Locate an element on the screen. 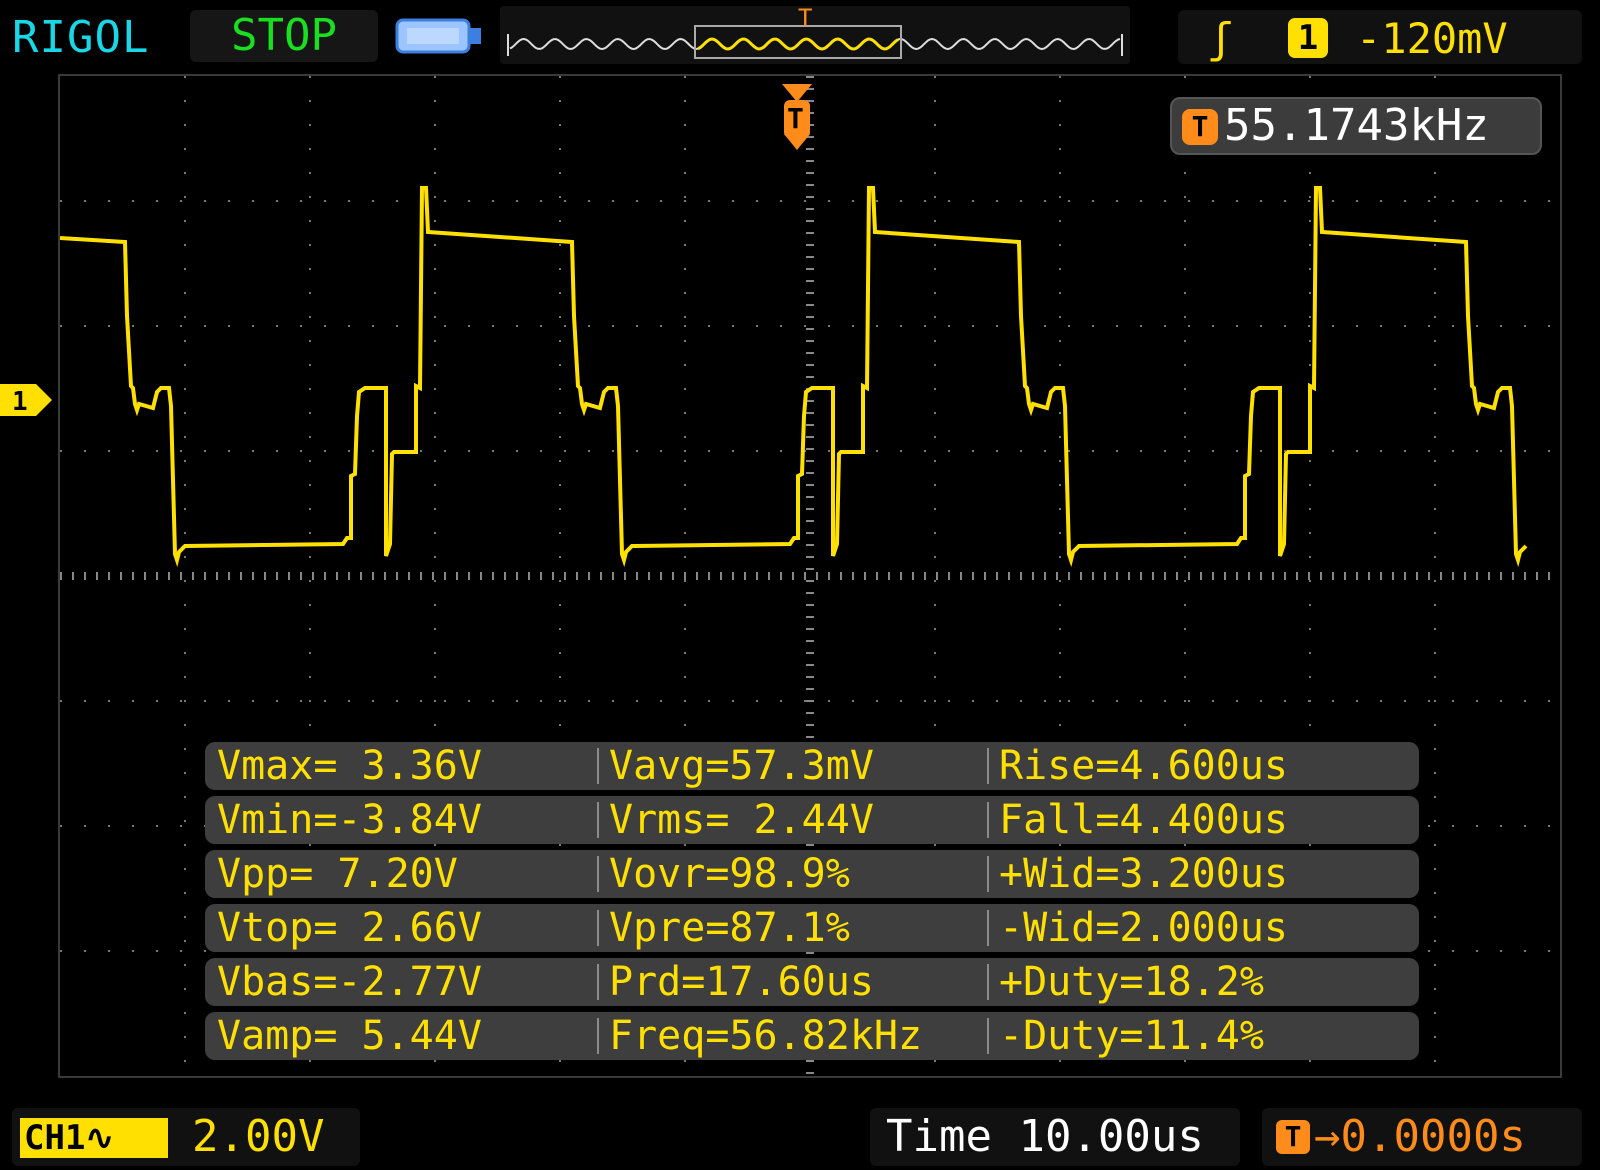  measurement-value: -Duty=11.4% is located at coordinates (1131, 1036).